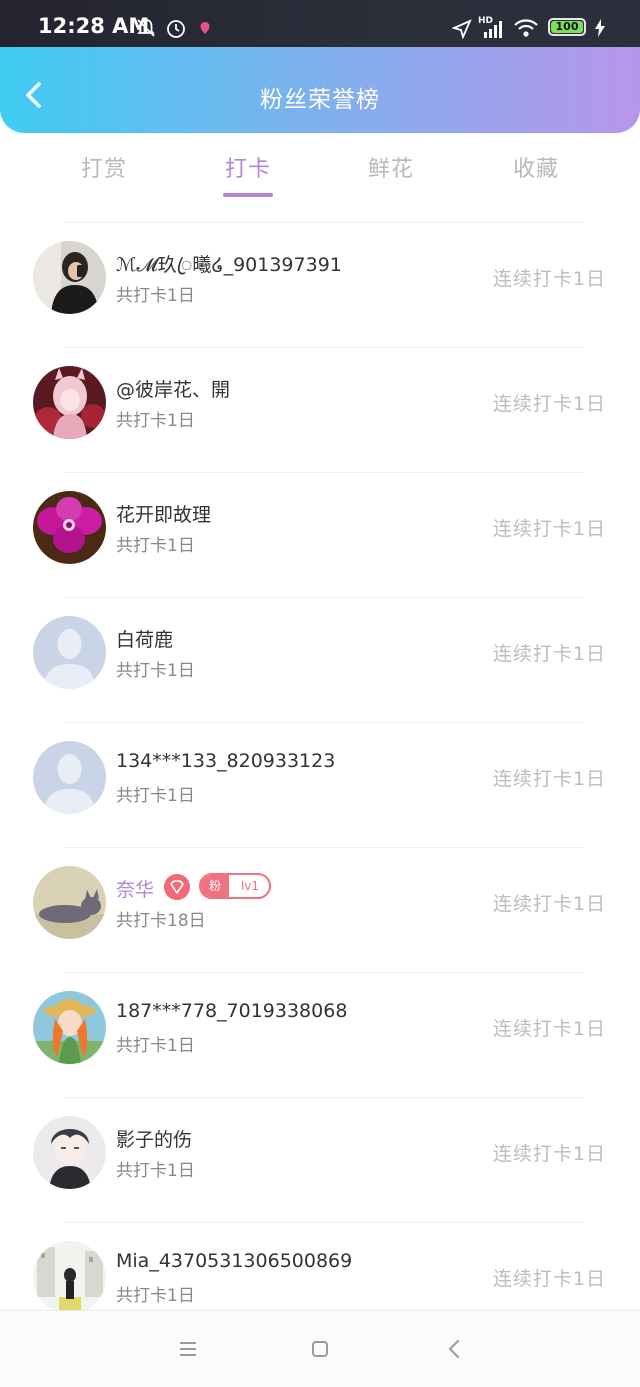 The width and height of the screenshot is (640, 1387). What do you see at coordinates (226, 761) in the screenshot?
I see `user-name: 134***133_820933123` at bounding box center [226, 761].